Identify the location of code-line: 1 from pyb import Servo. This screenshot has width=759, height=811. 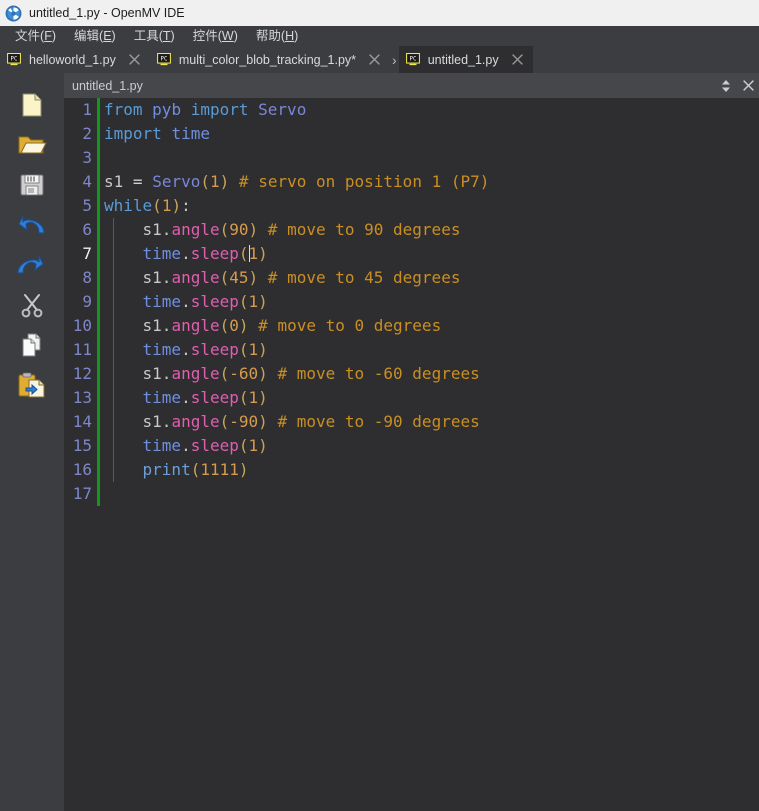
(411, 110).